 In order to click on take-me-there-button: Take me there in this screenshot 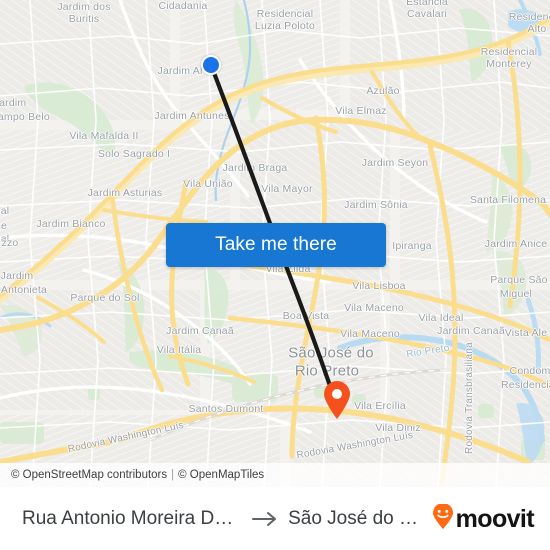, I will do `click(276, 245)`.